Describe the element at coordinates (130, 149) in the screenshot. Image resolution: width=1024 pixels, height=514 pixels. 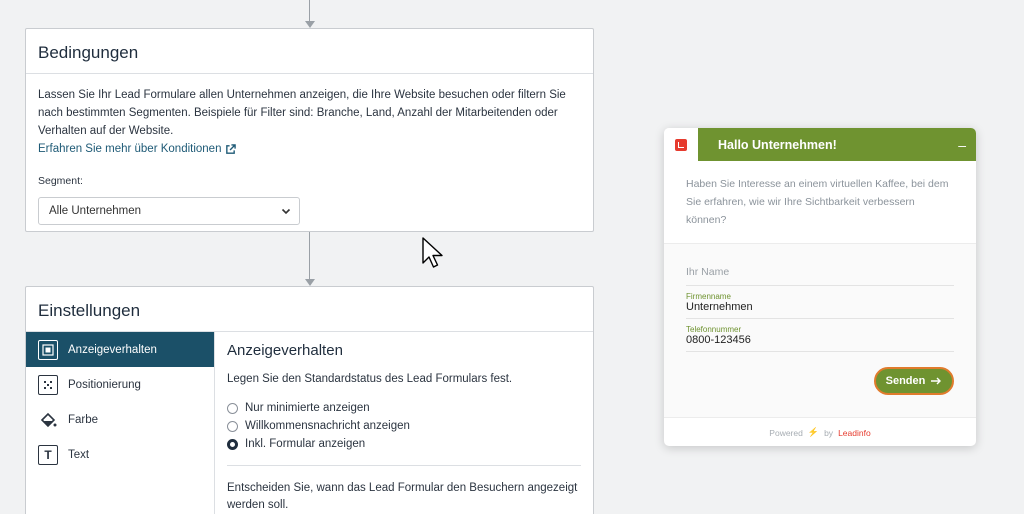
I see `conditions-link-label: Erfahren Sie mehr über Konditionen` at that location.